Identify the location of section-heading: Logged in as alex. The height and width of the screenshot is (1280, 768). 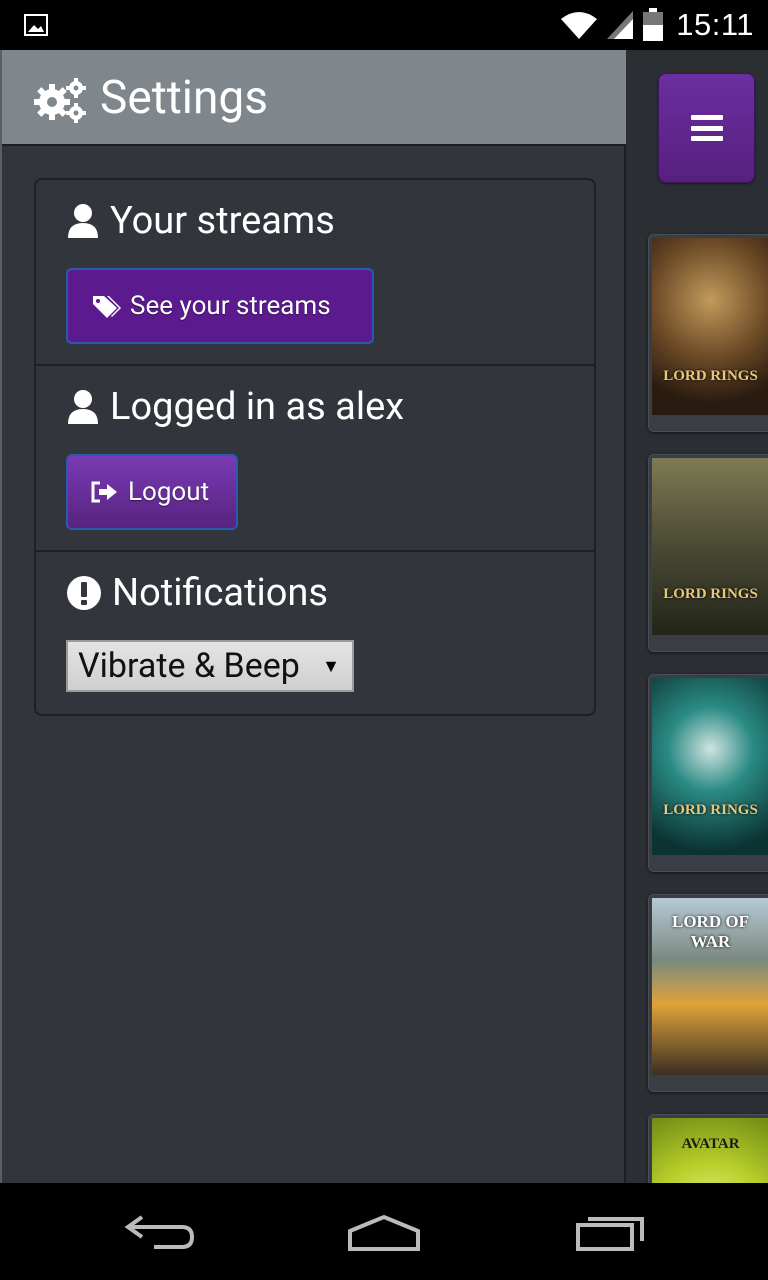
(235, 407).